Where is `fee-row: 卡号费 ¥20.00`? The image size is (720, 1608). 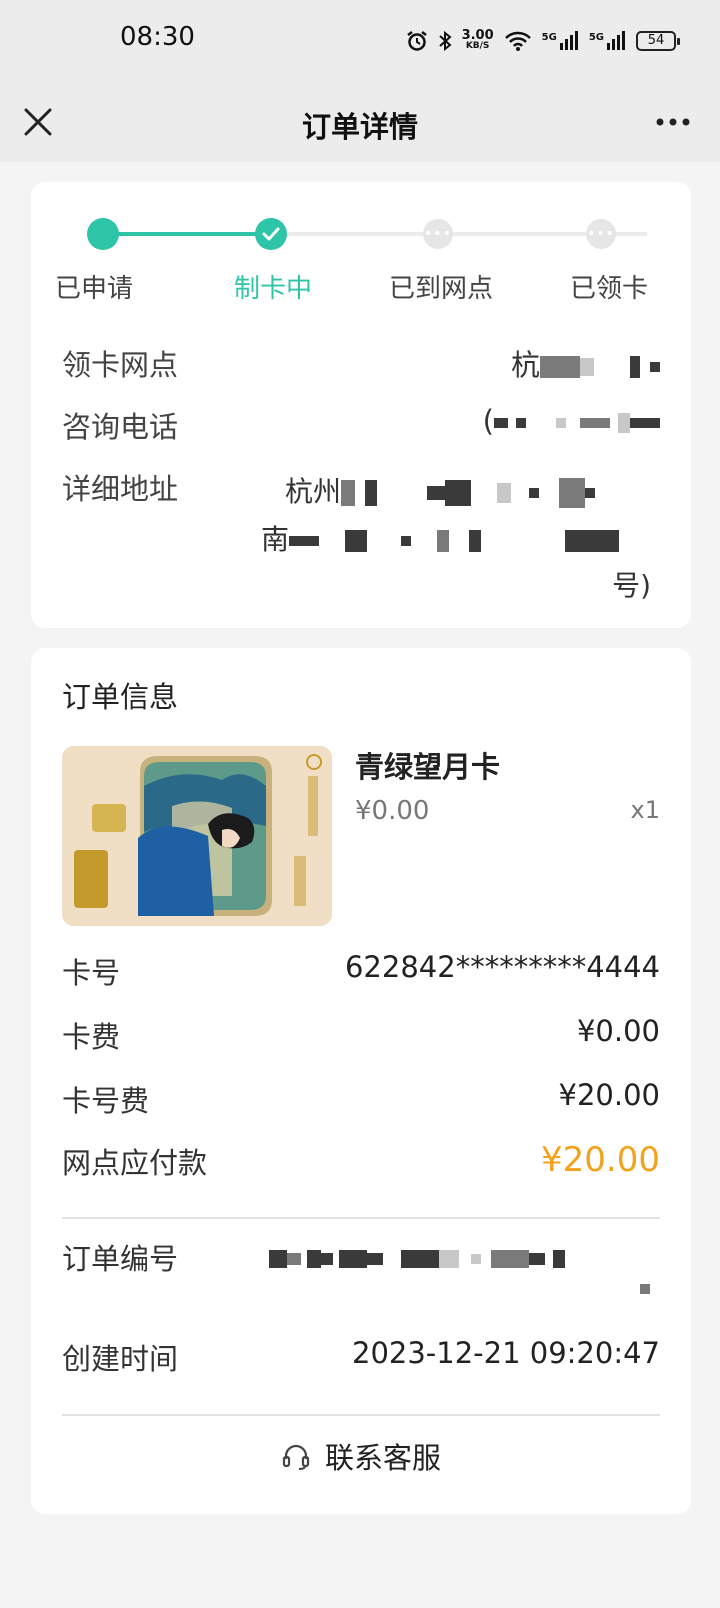
fee-row: 卡号费 ¥20.00 is located at coordinates (361, 1098).